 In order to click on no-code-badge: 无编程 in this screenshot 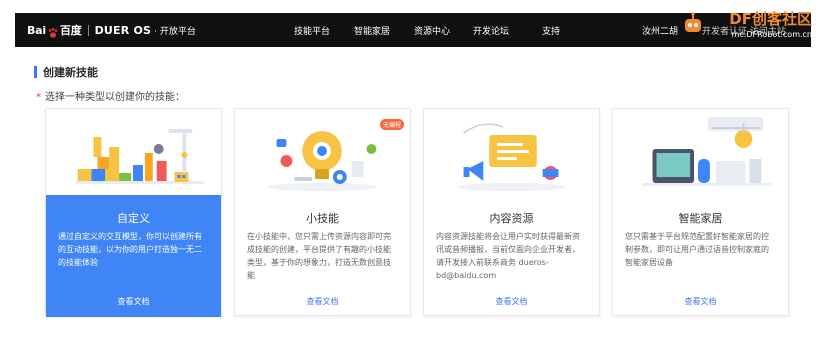, I will do `click(391, 124)`.